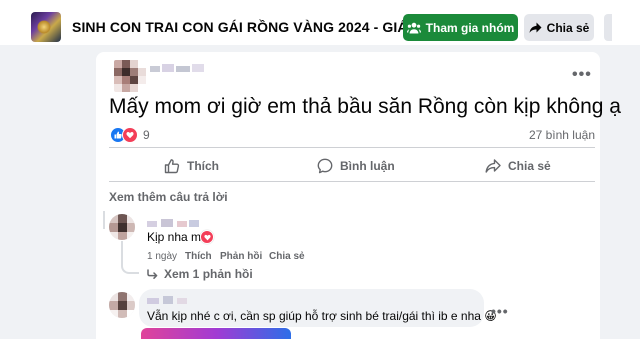 This screenshot has height=339, width=640. What do you see at coordinates (104, 220) in the screenshot?
I see `thread-line` at bounding box center [104, 220].